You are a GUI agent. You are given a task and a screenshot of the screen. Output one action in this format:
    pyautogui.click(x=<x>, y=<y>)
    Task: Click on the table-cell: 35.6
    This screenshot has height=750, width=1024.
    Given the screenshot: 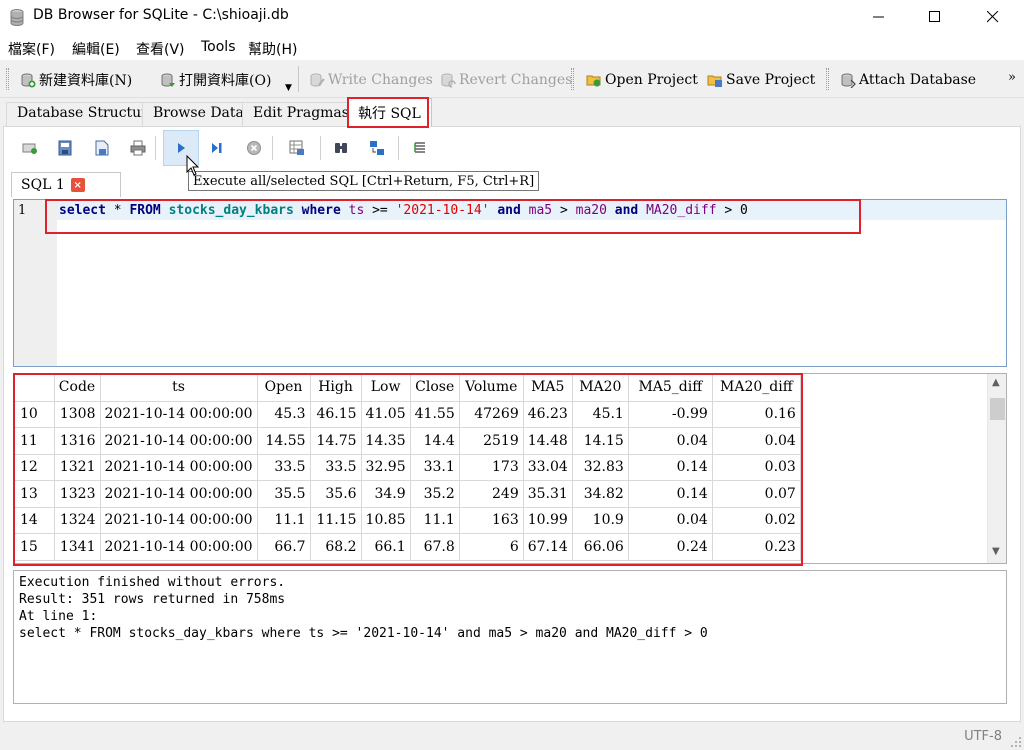 What is the action you would take?
    pyautogui.click(x=336, y=494)
    